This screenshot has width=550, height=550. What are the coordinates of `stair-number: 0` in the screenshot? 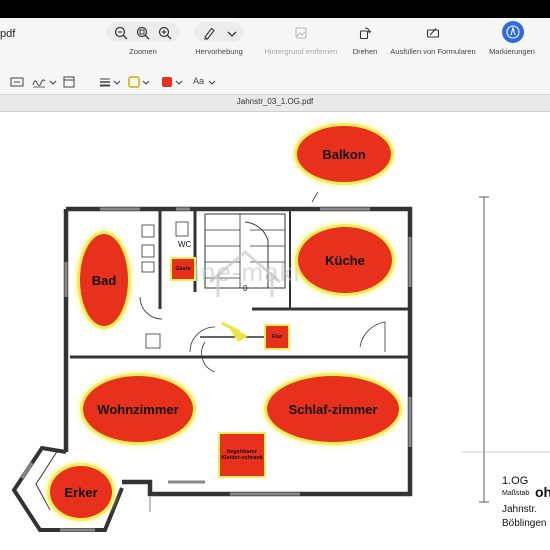 It's located at (245, 288).